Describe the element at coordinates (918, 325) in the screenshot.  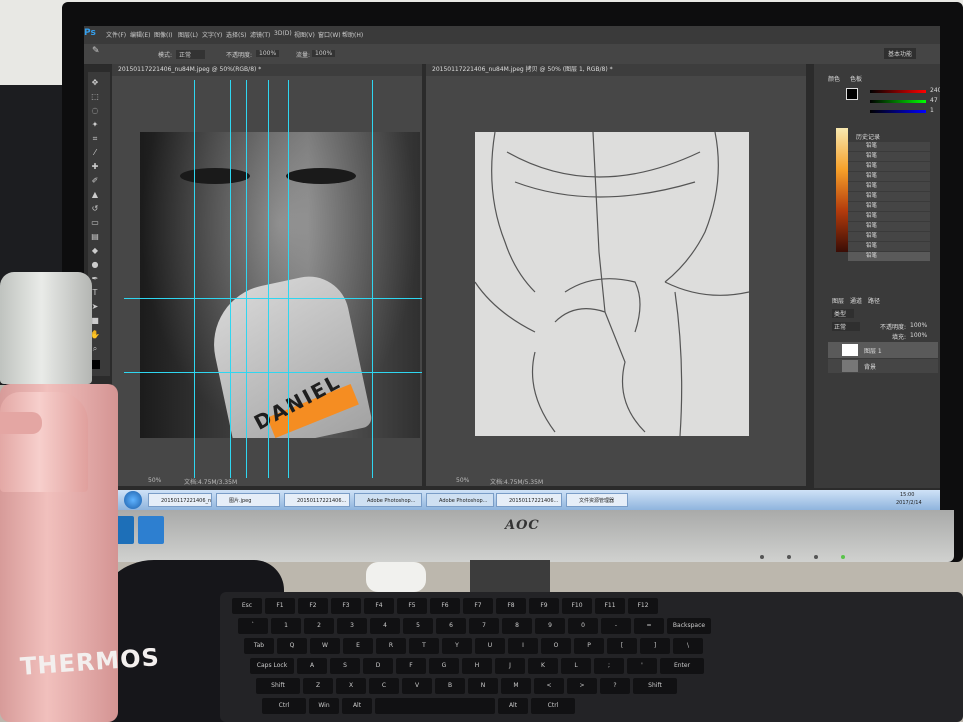
I see `layer-opacity-value: 100%` at that location.